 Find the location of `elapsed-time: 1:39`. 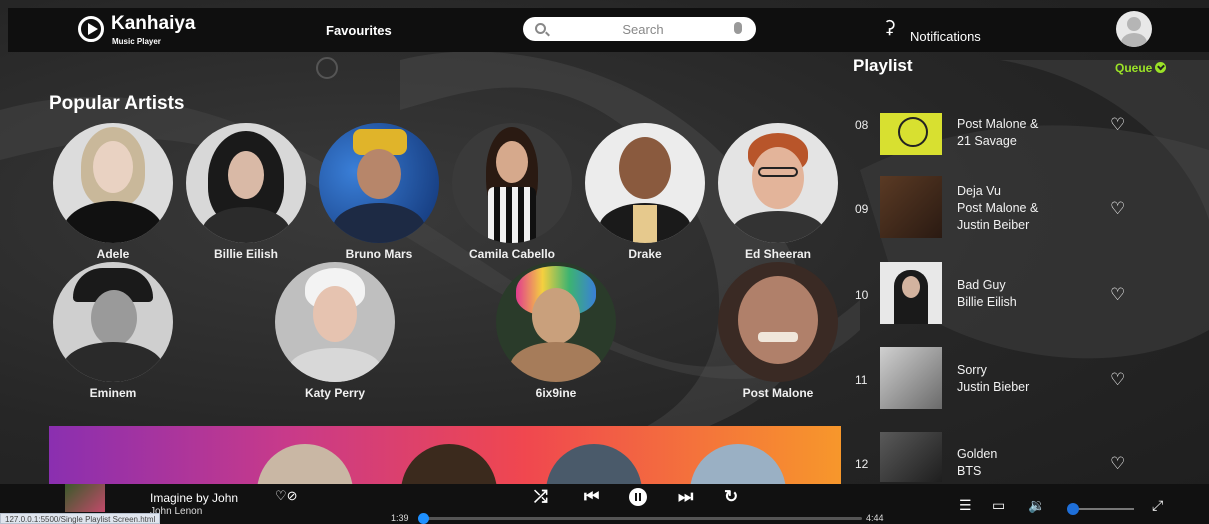

elapsed-time: 1:39 is located at coordinates (400, 518).